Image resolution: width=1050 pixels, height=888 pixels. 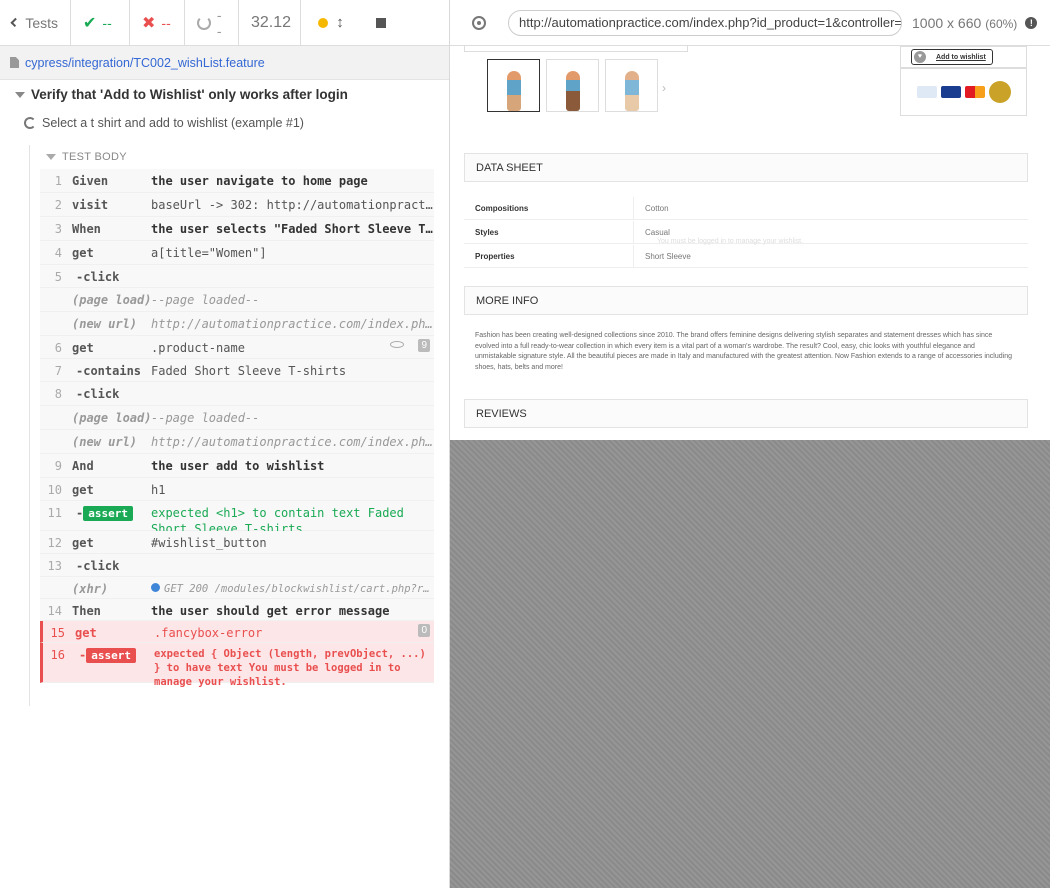 What do you see at coordinates (331, 23) in the screenshot?
I see `autoscroll-toggle: ↕` at bounding box center [331, 23].